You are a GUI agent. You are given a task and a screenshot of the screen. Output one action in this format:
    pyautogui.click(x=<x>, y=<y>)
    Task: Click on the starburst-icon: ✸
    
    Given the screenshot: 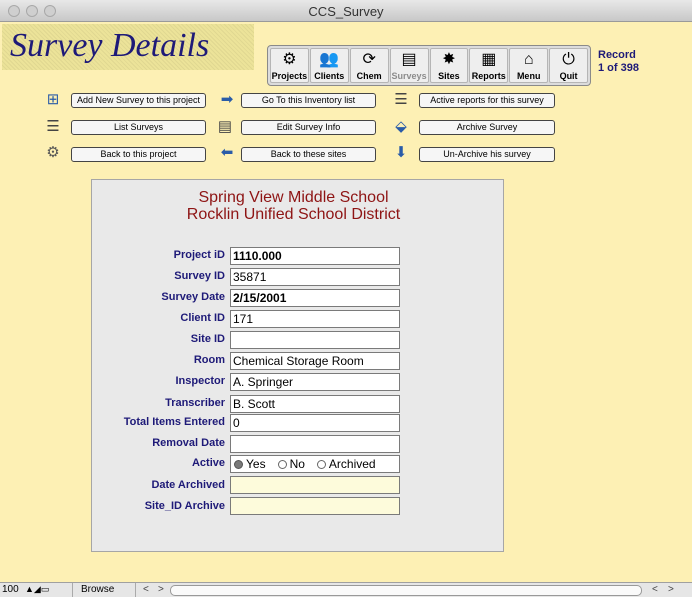 What is the action you would take?
    pyautogui.click(x=449, y=59)
    